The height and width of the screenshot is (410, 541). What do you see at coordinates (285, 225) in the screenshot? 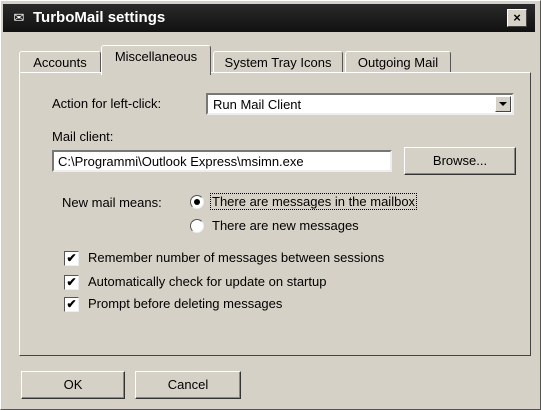
I see `radio-new-messages-label: There are new messages` at bounding box center [285, 225].